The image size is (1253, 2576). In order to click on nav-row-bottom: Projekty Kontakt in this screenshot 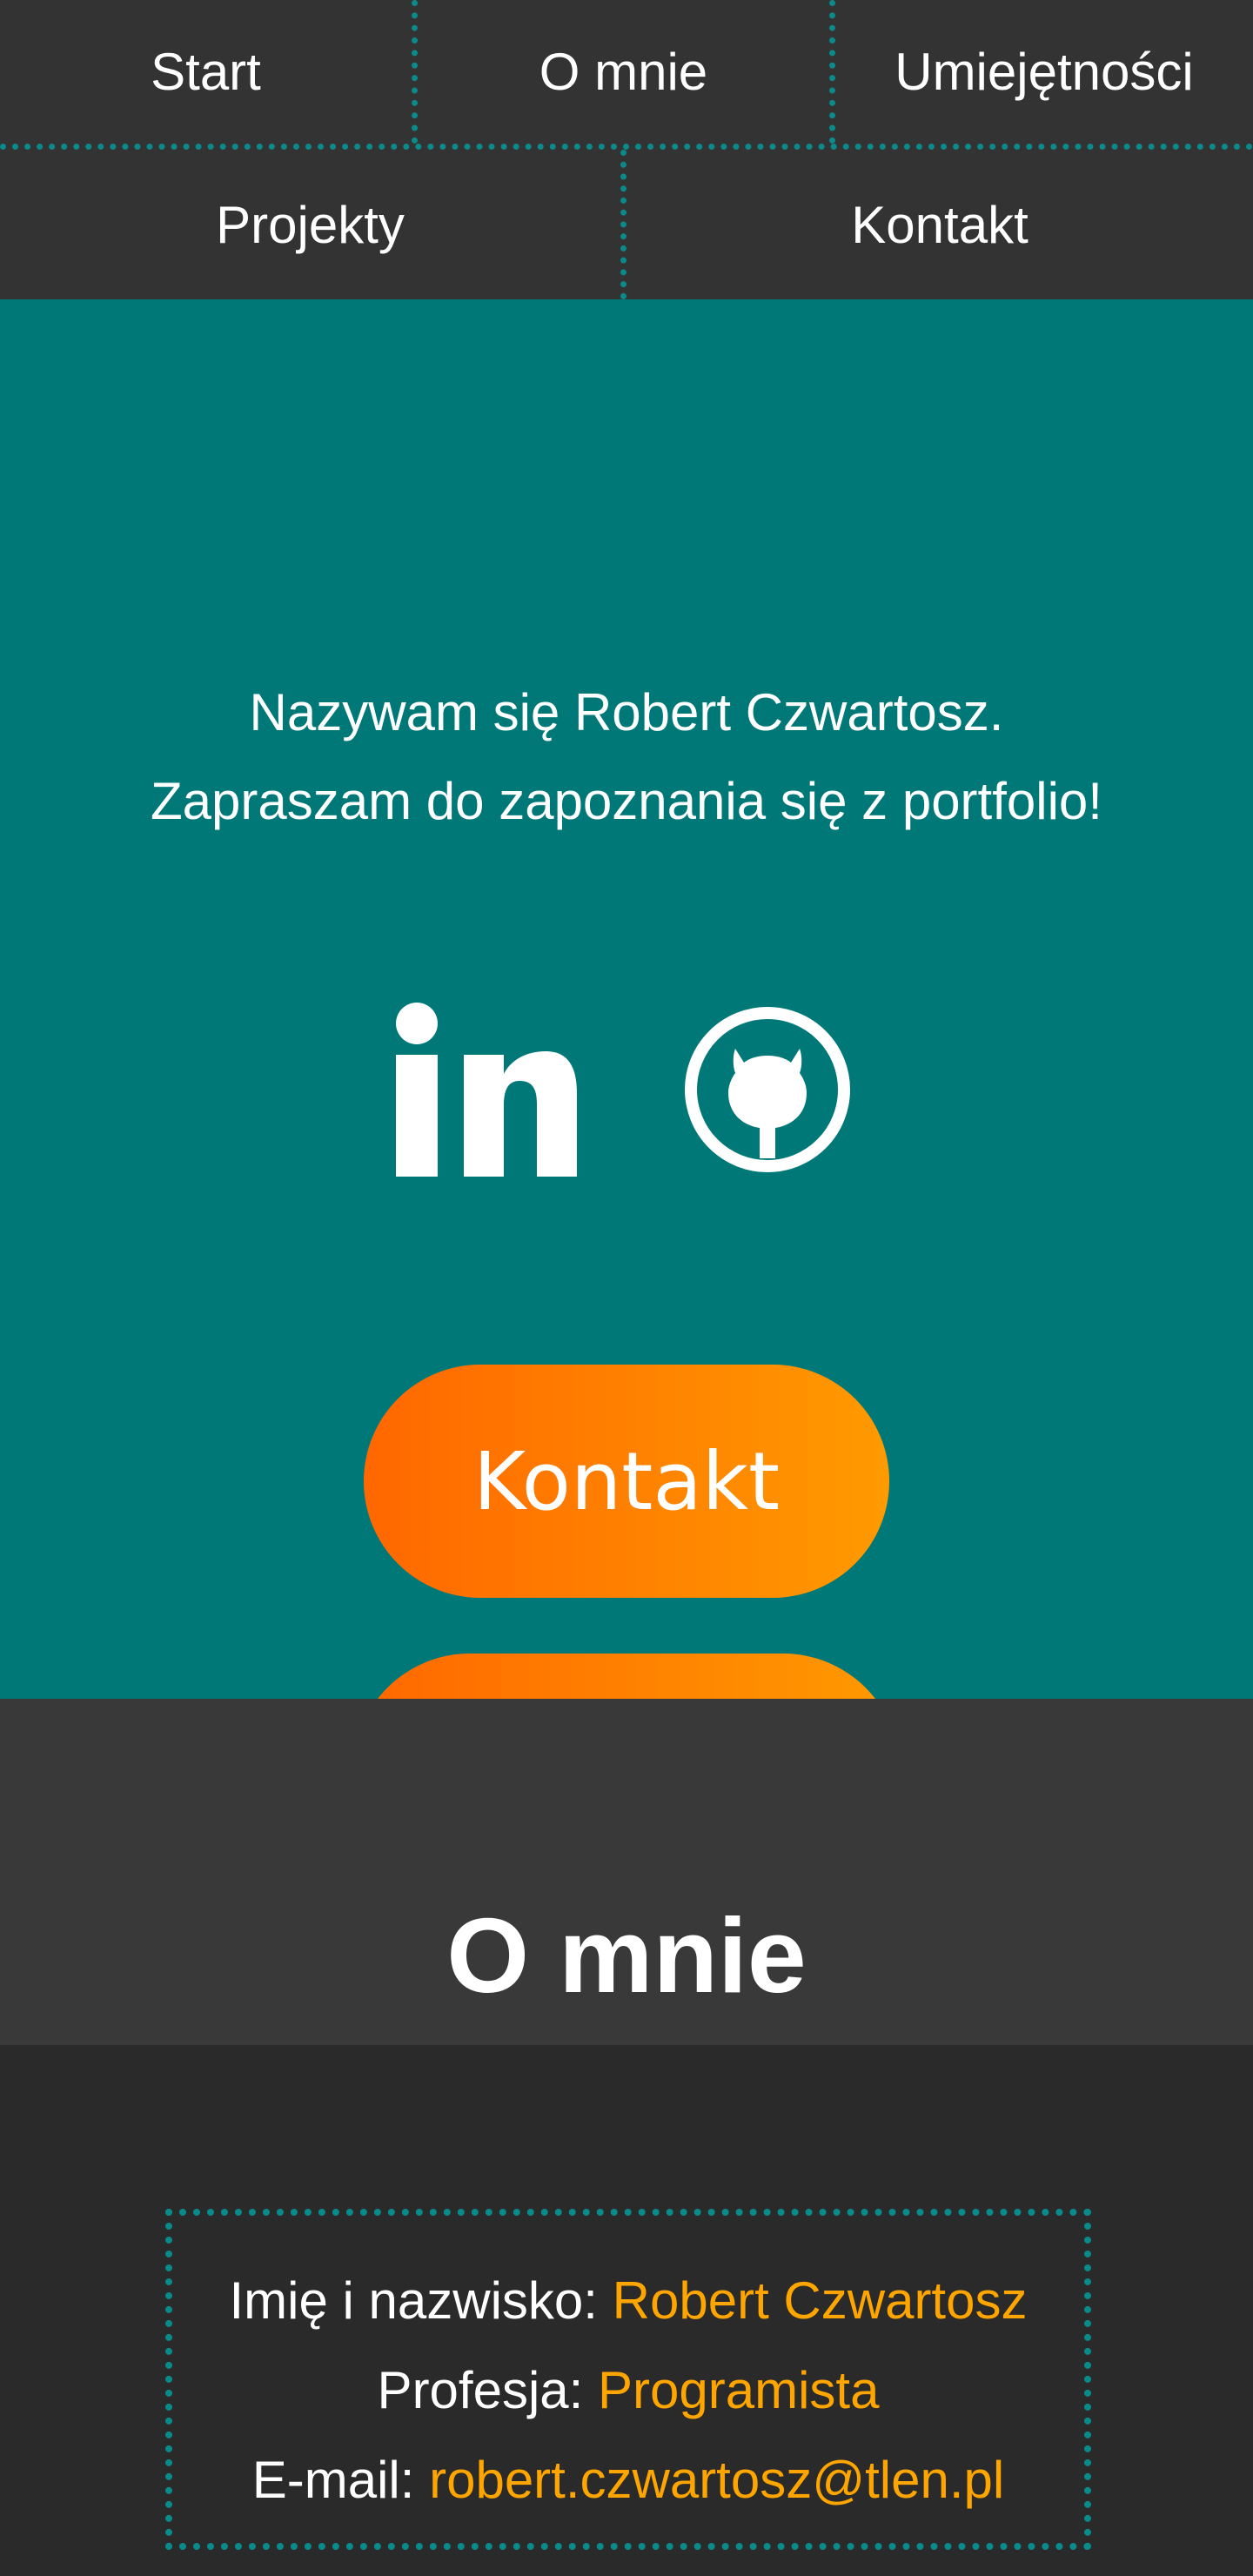, I will do `click(626, 224)`.